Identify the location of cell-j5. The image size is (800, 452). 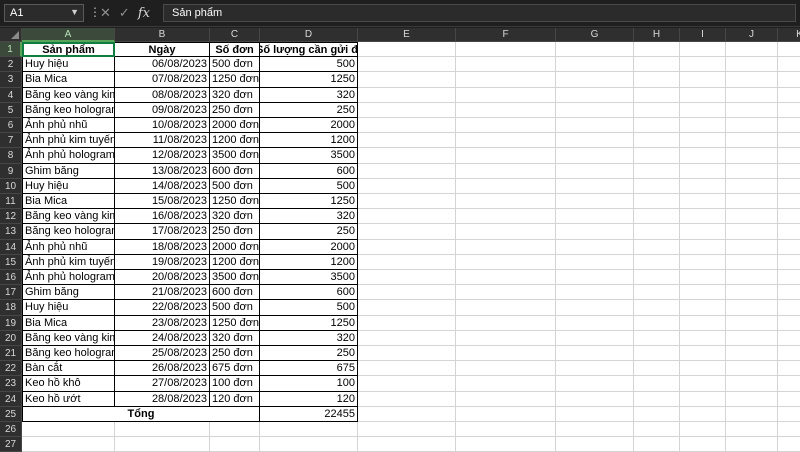
(752, 110).